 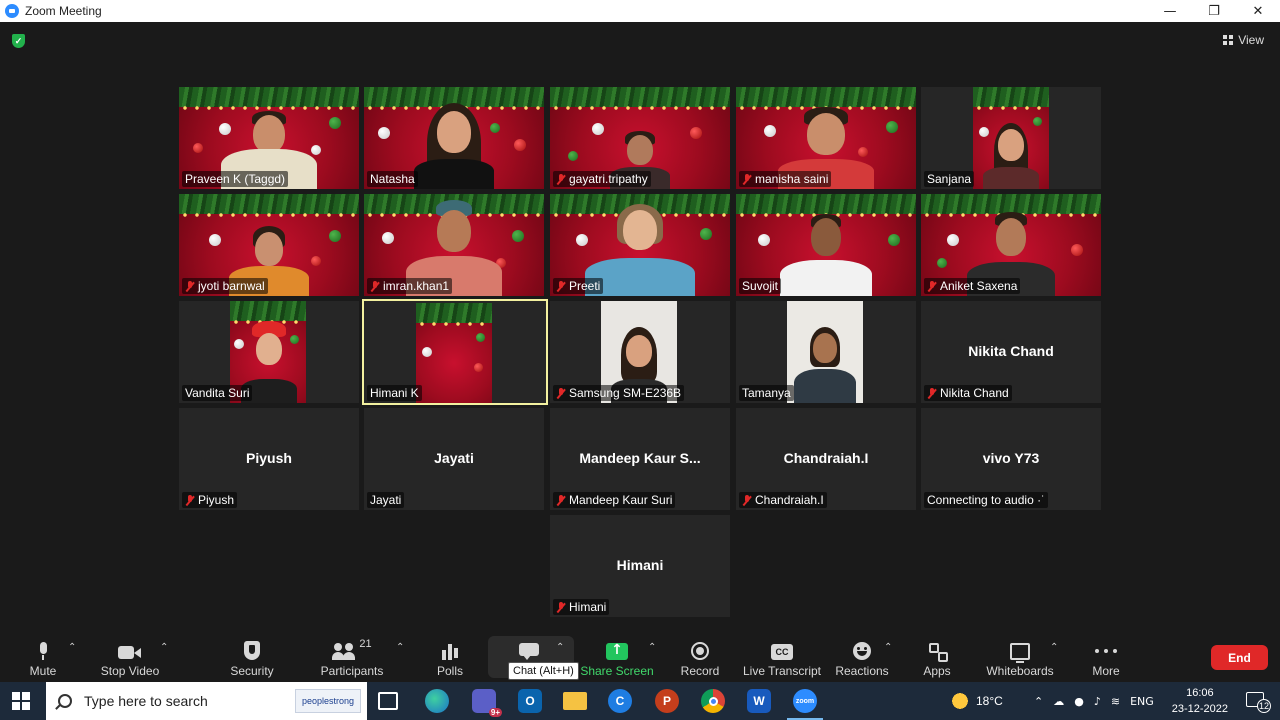 I want to click on teams-icon: 9+, so click(x=487, y=703).